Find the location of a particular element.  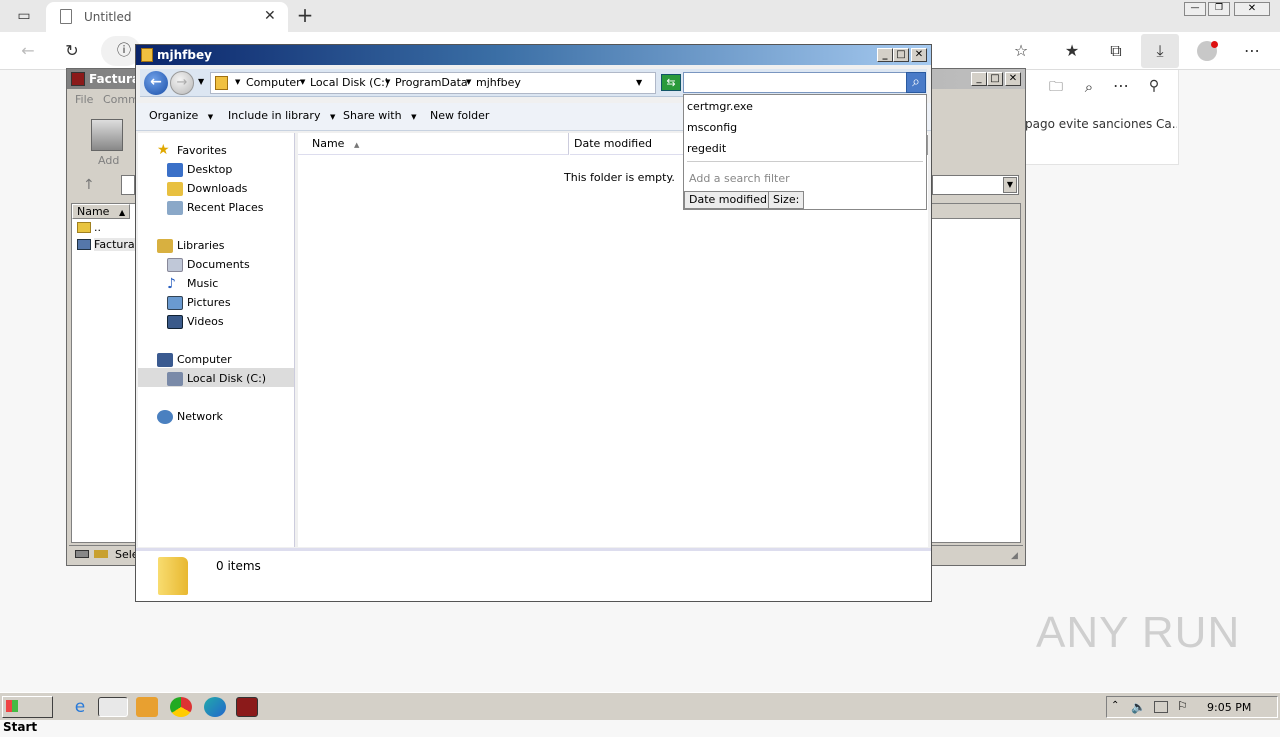

breadcrumb-programdata: ProgramData is located at coordinates (431, 82).